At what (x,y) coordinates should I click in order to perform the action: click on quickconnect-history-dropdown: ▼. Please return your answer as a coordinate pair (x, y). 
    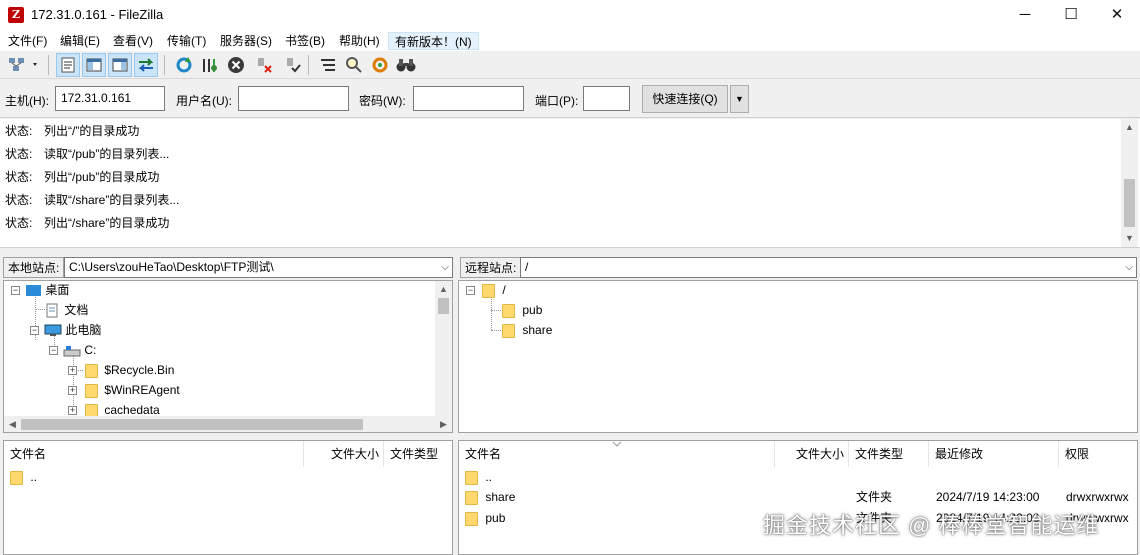
    Looking at the image, I should click on (739, 99).